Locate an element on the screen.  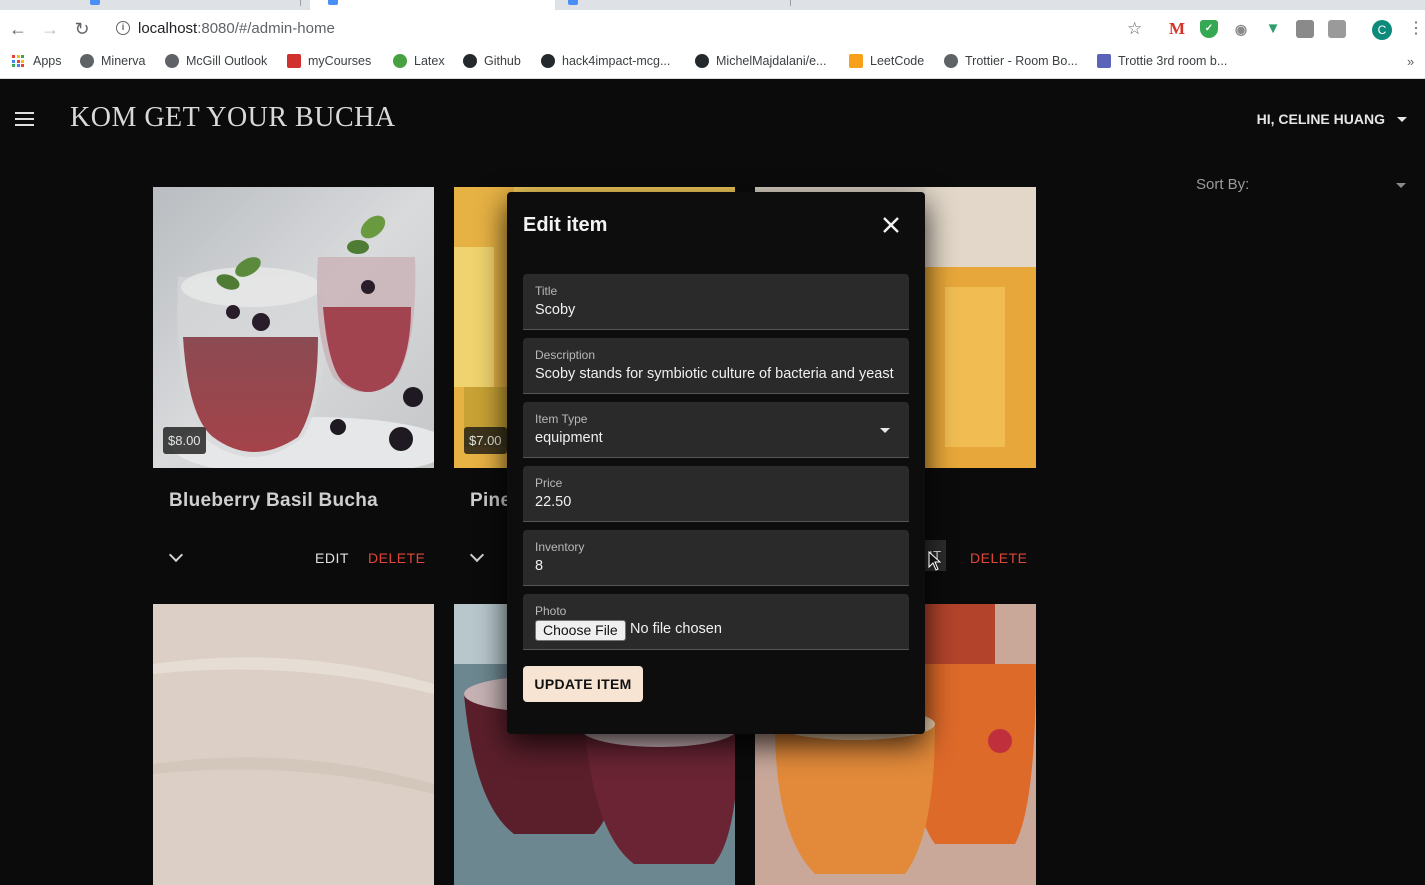
bookmark-label: Apps is located at coordinates (47, 61).